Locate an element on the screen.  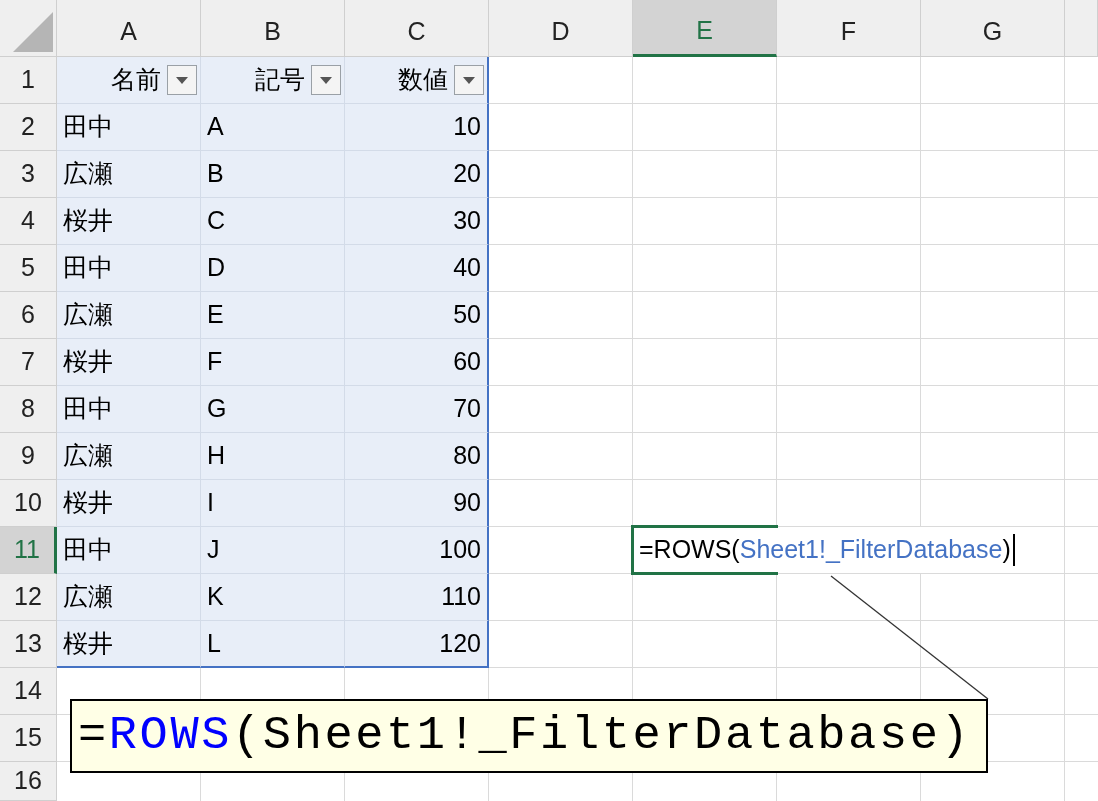
row-header: 14 is located at coordinates (28, 691).